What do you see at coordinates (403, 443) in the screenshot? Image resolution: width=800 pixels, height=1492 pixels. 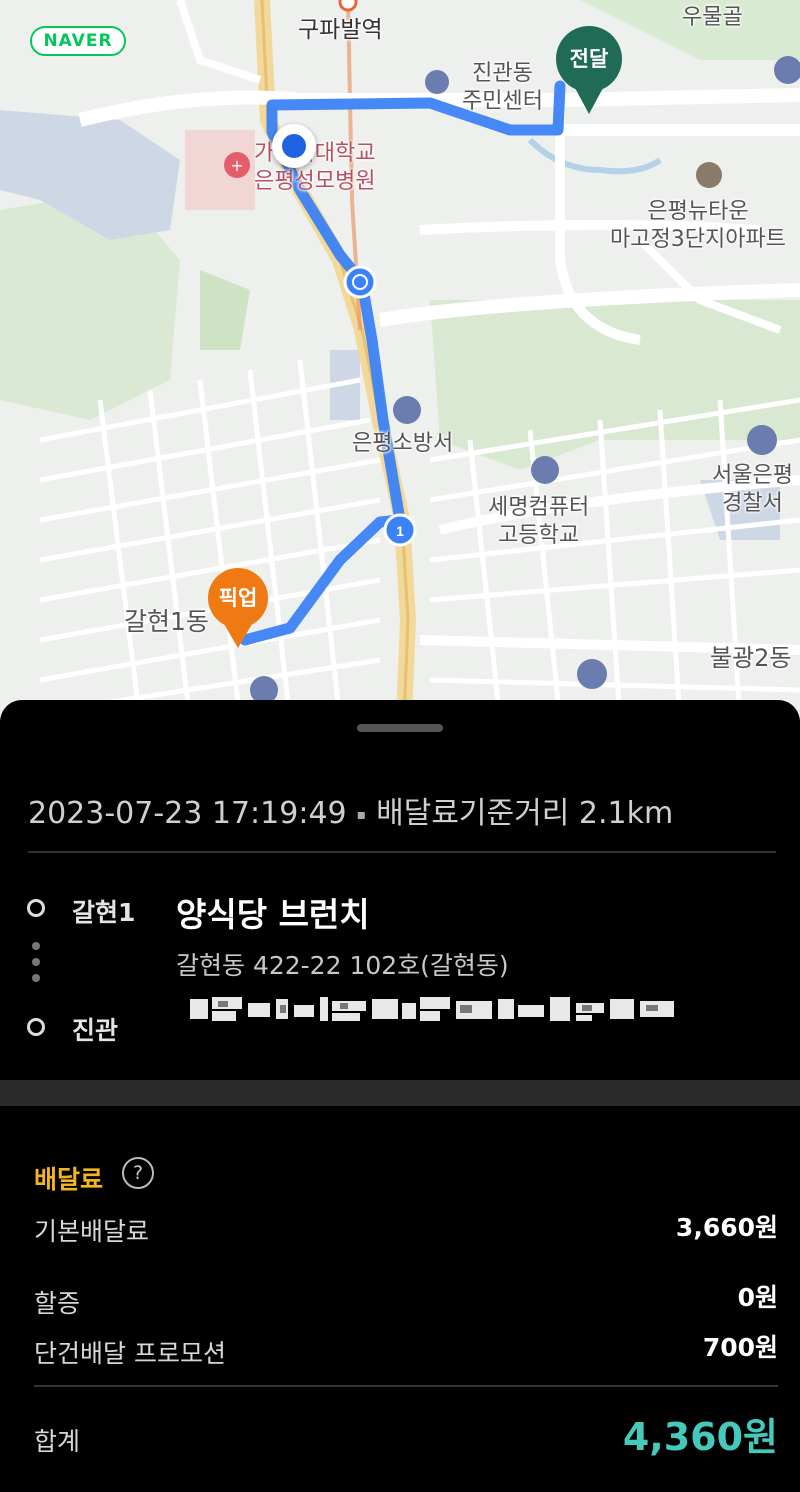 I see `map-label-fire-station: 은평소방서` at bounding box center [403, 443].